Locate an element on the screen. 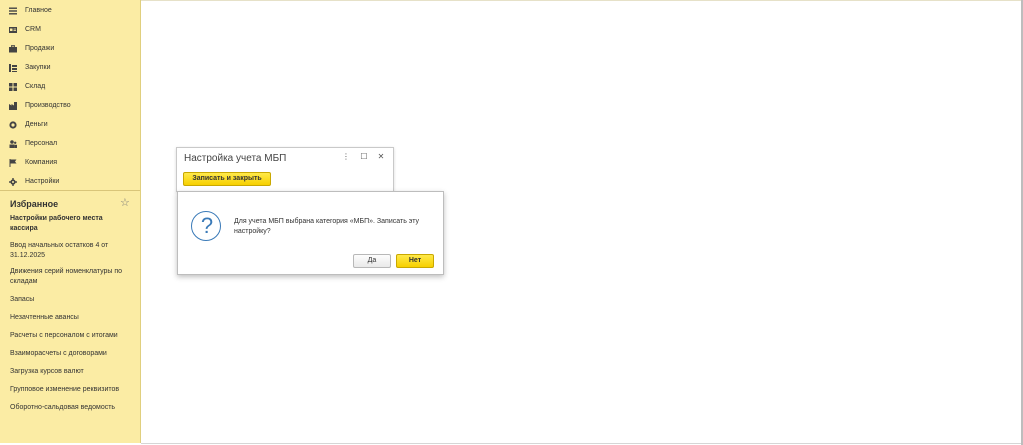  sidebar-item-sales: Продажи is located at coordinates (70, 48).